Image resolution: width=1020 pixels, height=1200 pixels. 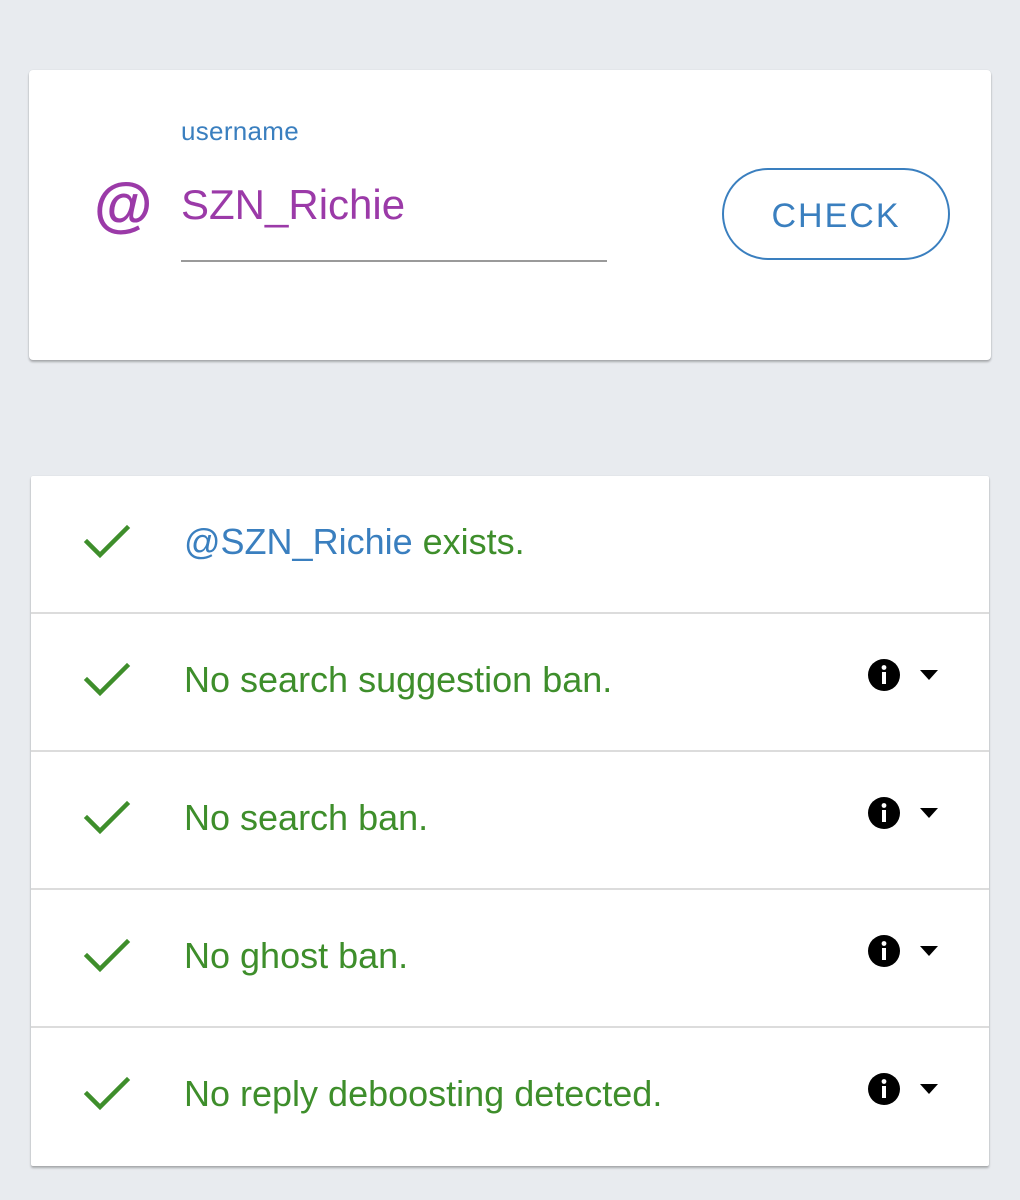 What do you see at coordinates (836, 214) in the screenshot?
I see `check-button: CHECK` at bounding box center [836, 214].